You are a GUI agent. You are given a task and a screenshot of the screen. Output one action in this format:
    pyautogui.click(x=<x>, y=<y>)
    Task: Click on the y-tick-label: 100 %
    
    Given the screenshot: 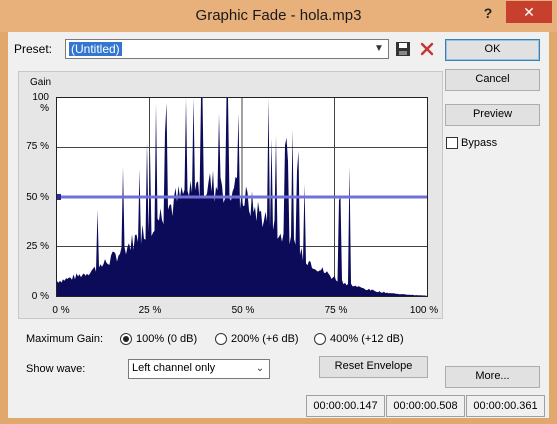 What is the action you would take?
    pyautogui.click(x=40, y=103)
    